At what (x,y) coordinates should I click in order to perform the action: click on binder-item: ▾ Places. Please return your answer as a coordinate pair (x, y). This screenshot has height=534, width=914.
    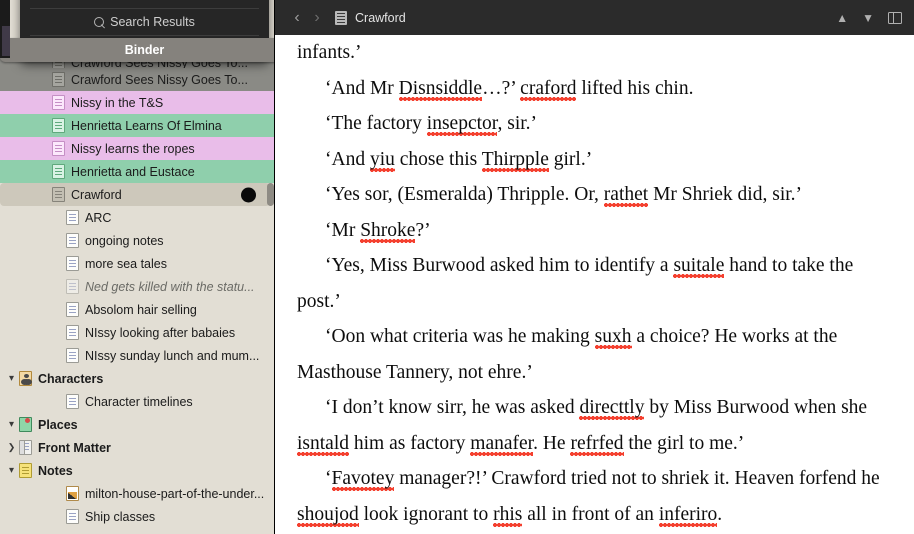
    Looking at the image, I should click on (137, 424).